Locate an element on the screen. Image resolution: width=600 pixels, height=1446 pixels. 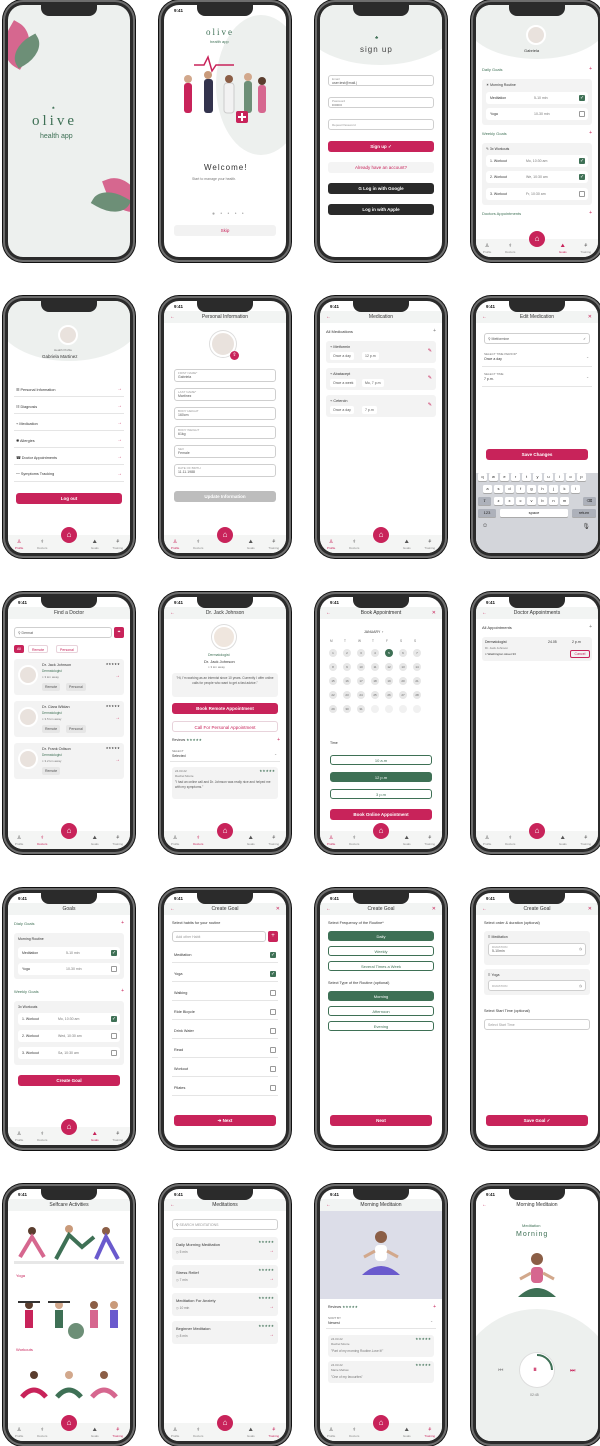
habit-row: Workout is located at coordinates (225, 1070).